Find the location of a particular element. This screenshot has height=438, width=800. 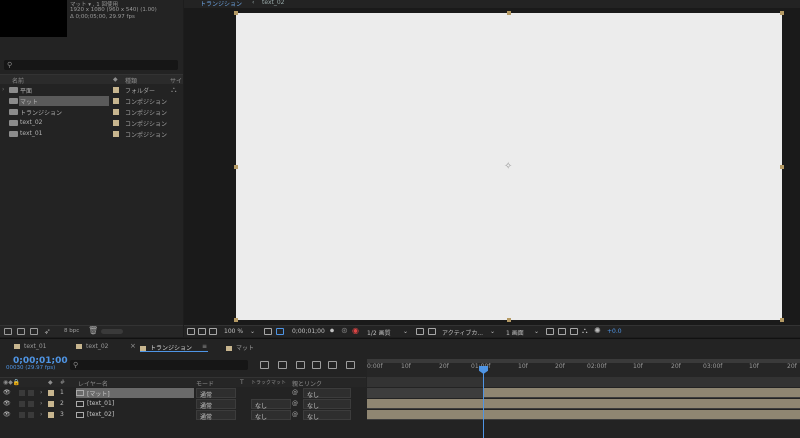

column-type: 種類 is located at coordinates (131, 80).